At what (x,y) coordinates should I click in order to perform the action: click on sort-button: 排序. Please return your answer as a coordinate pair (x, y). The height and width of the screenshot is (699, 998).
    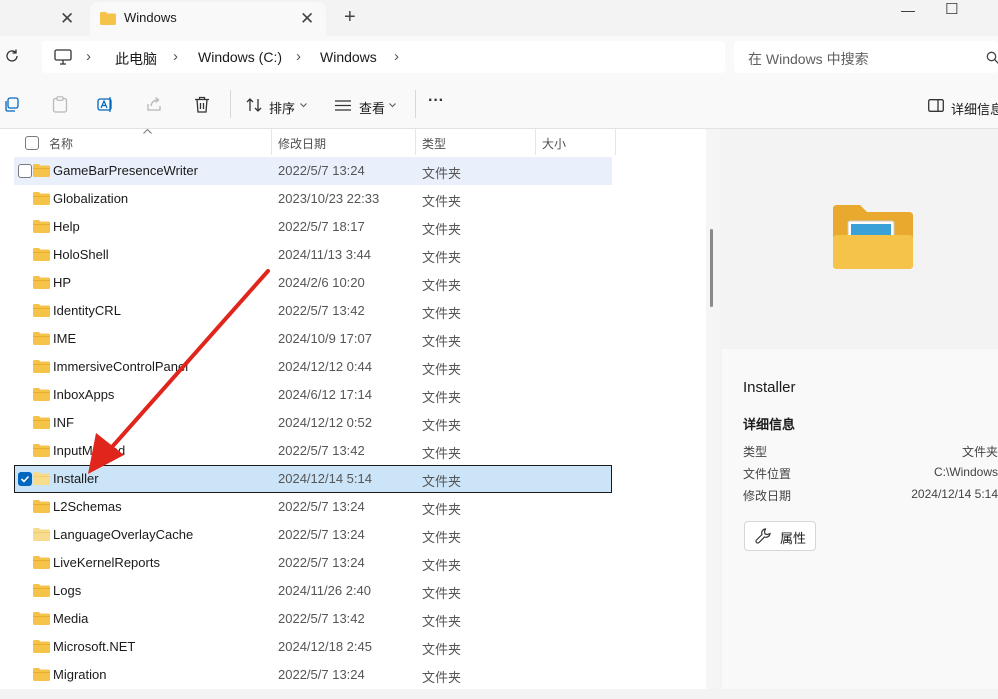
    Looking at the image, I should click on (279, 105).